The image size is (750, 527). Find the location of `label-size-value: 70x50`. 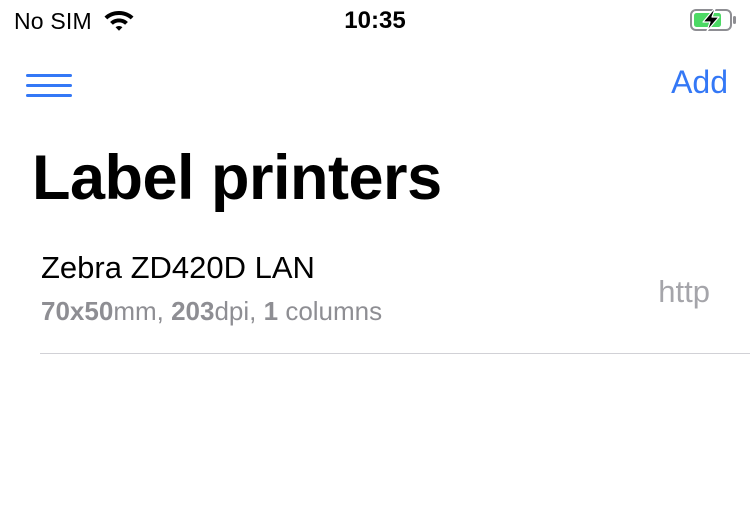

label-size-value: 70x50 is located at coordinates (77, 311).